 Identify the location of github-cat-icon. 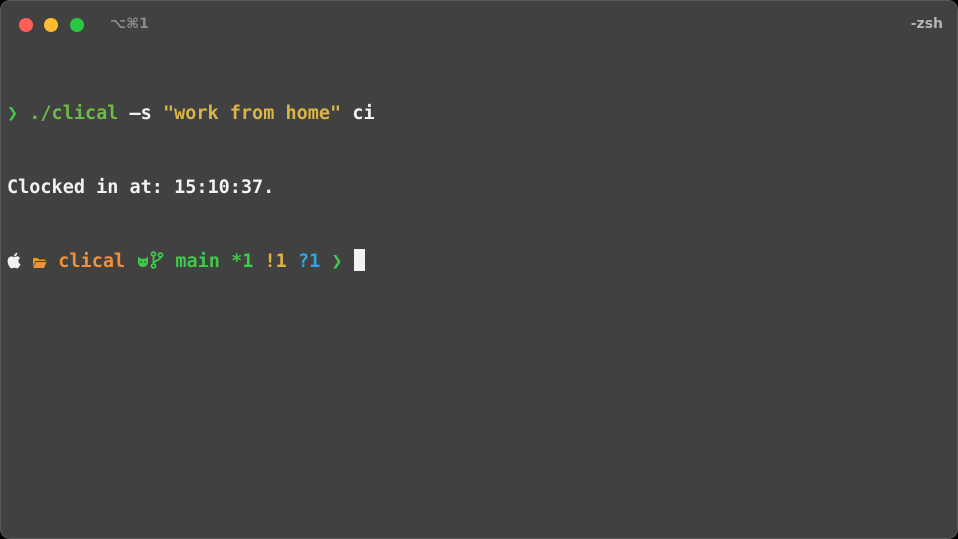
(143, 264).